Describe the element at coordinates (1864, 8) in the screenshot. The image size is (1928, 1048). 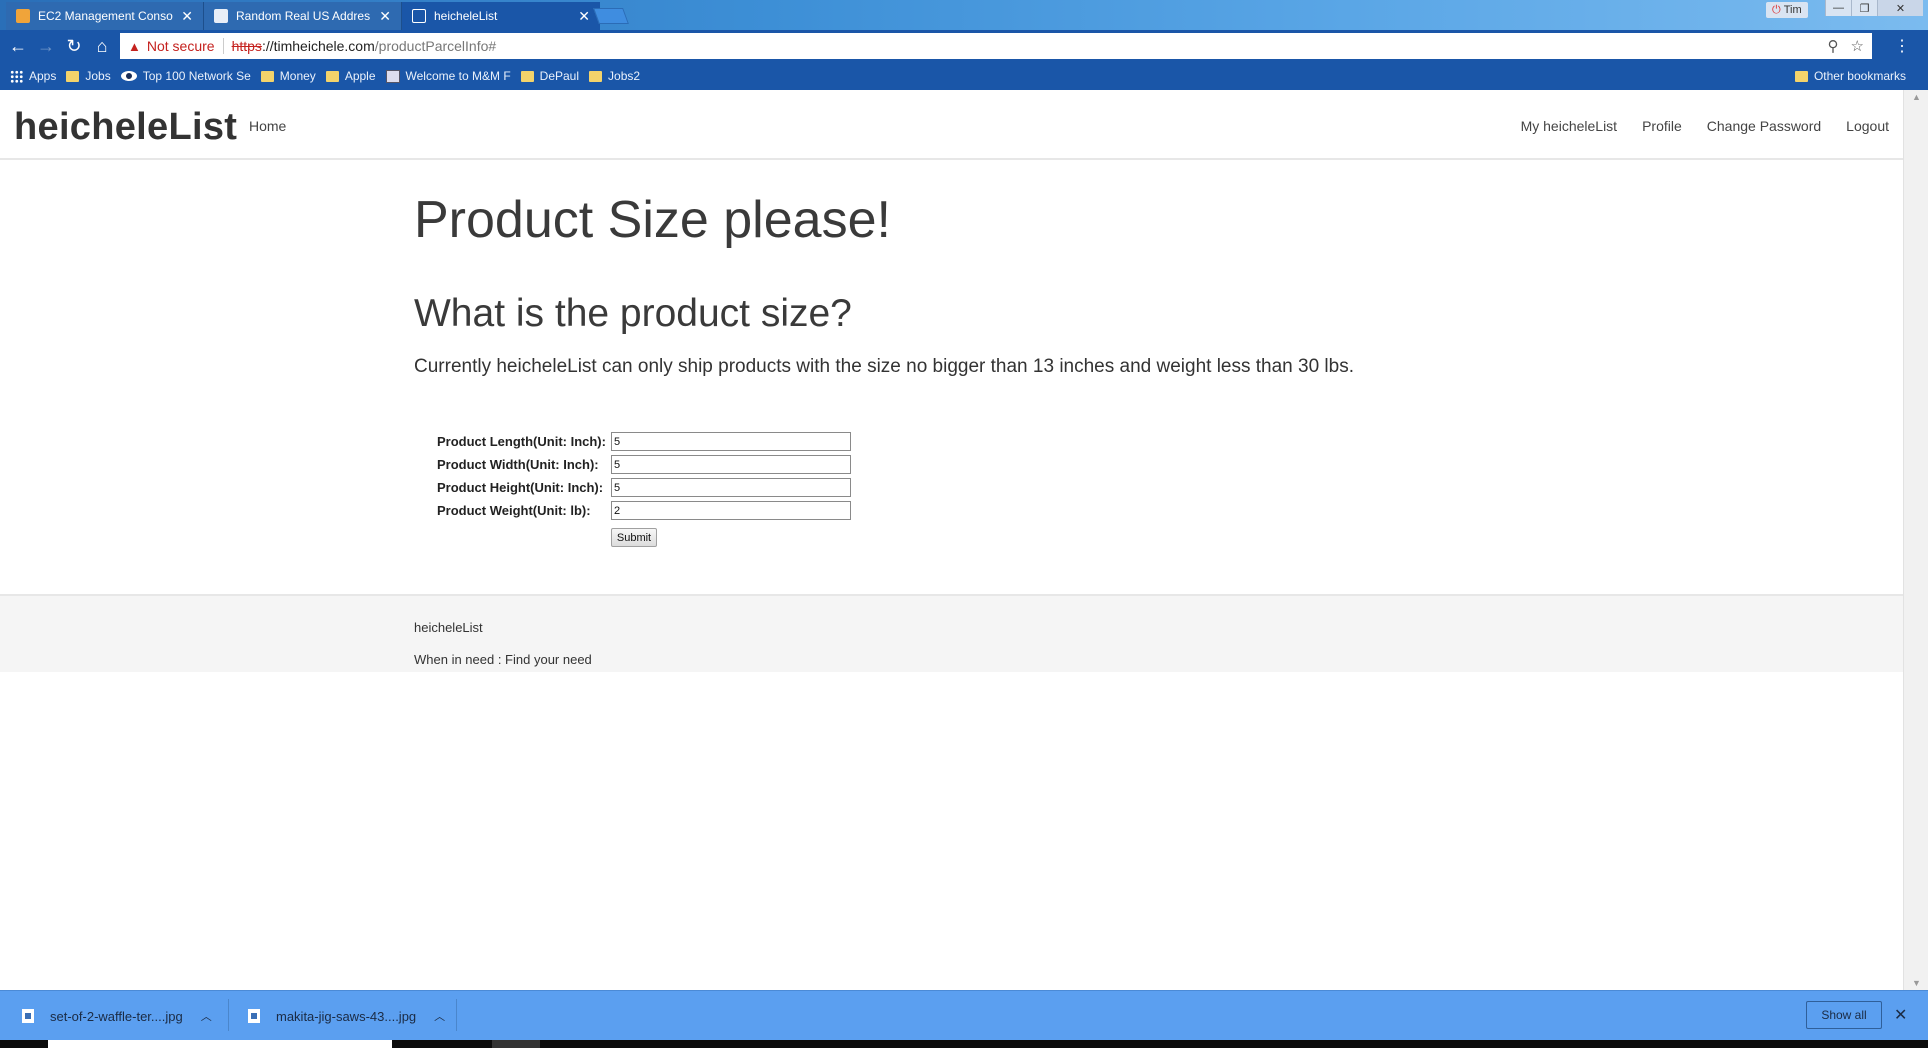
I see `restore-icon: ❐` at that location.